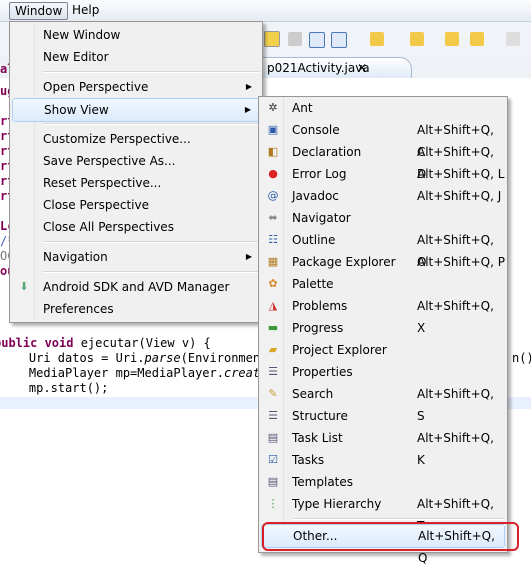 This screenshot has width=531, height=569. I want to click on highlight-icon, so click(272, 39).